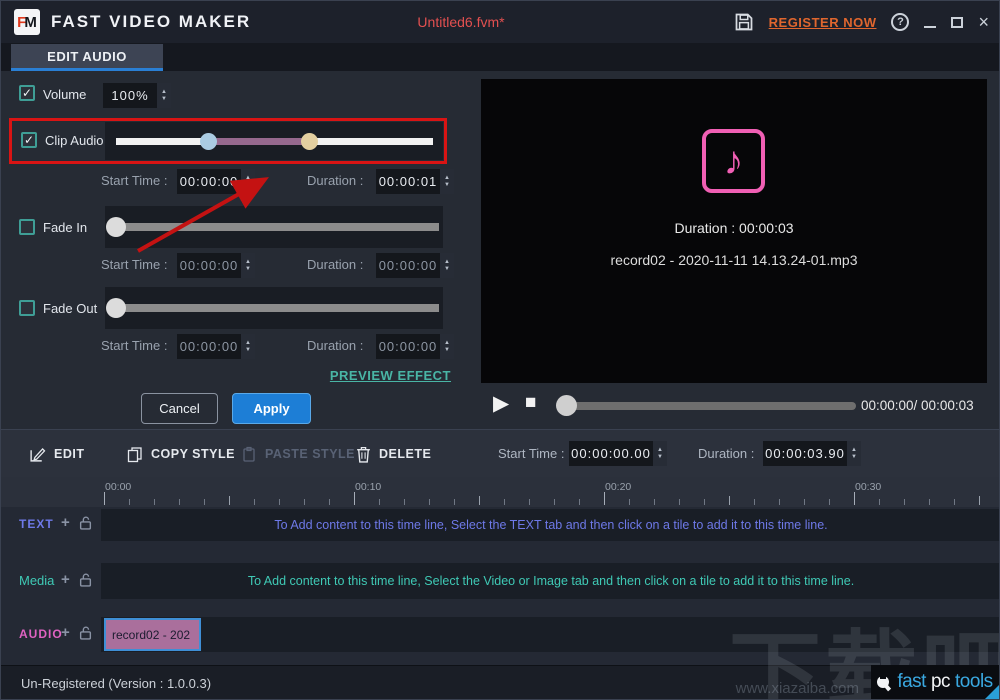  Describe the element at coordinates (408, 265) in the screenshot. I see `fade-in-duration-field: 00:00:00` at that location.